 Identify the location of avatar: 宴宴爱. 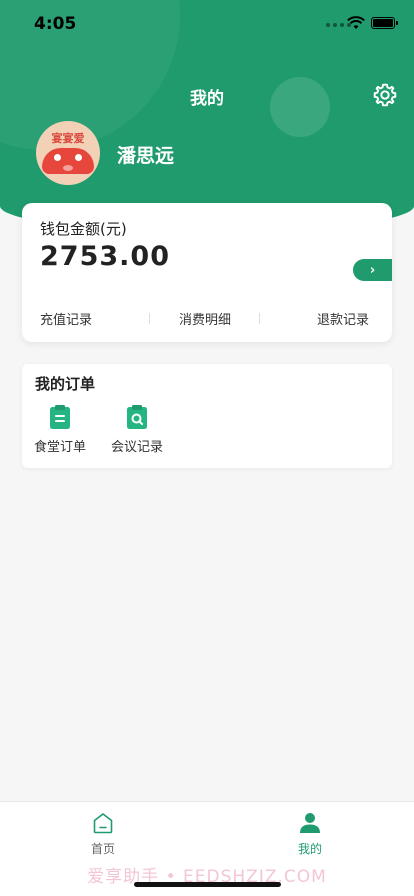
(68, 153).